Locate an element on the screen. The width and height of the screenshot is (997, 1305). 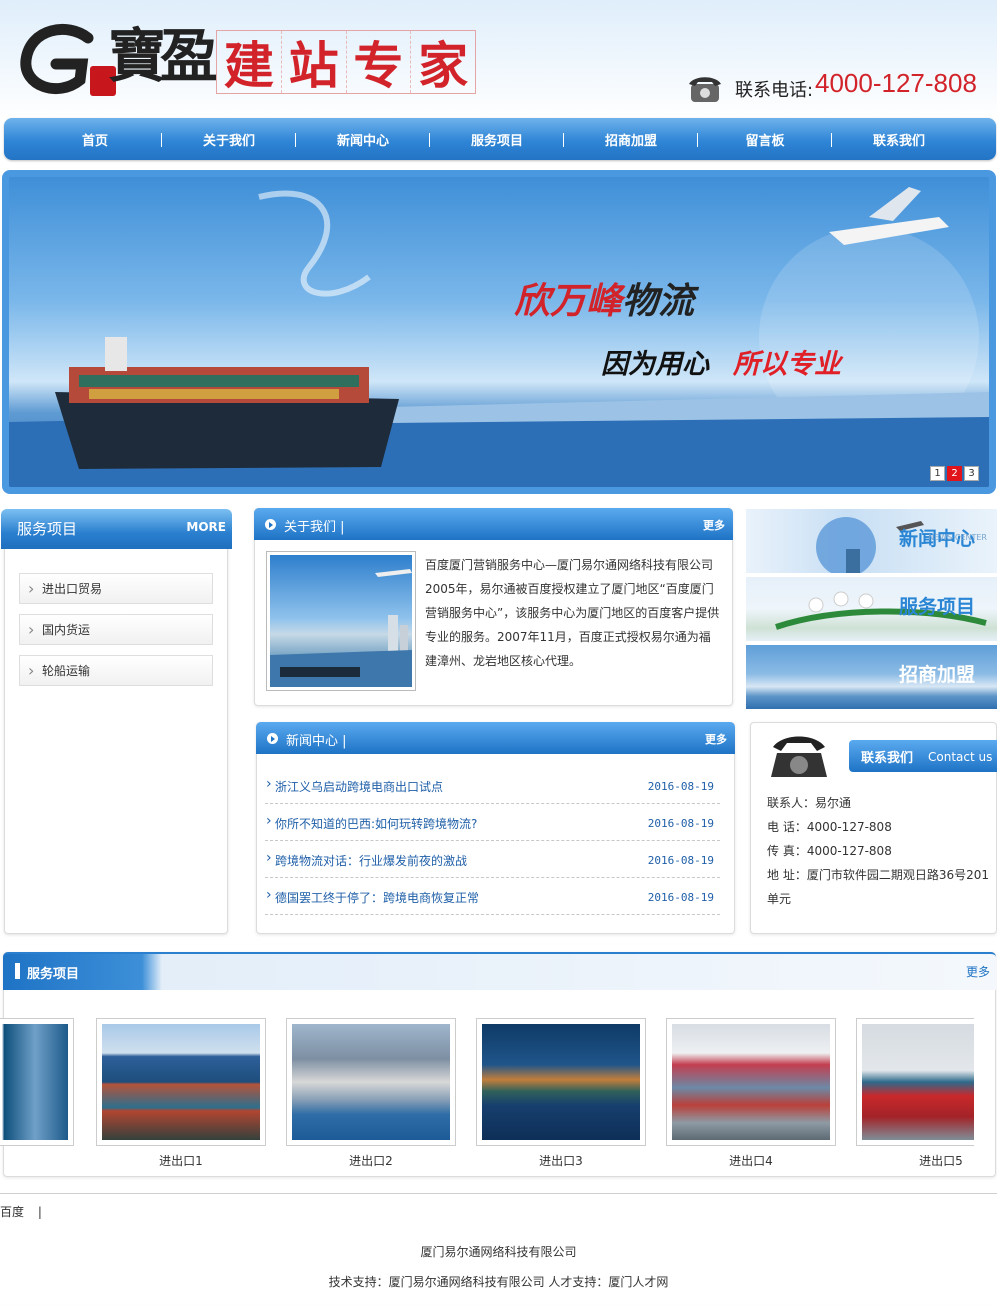
nav-item-contact: 联系我们 is located at coordinates (899, 139).